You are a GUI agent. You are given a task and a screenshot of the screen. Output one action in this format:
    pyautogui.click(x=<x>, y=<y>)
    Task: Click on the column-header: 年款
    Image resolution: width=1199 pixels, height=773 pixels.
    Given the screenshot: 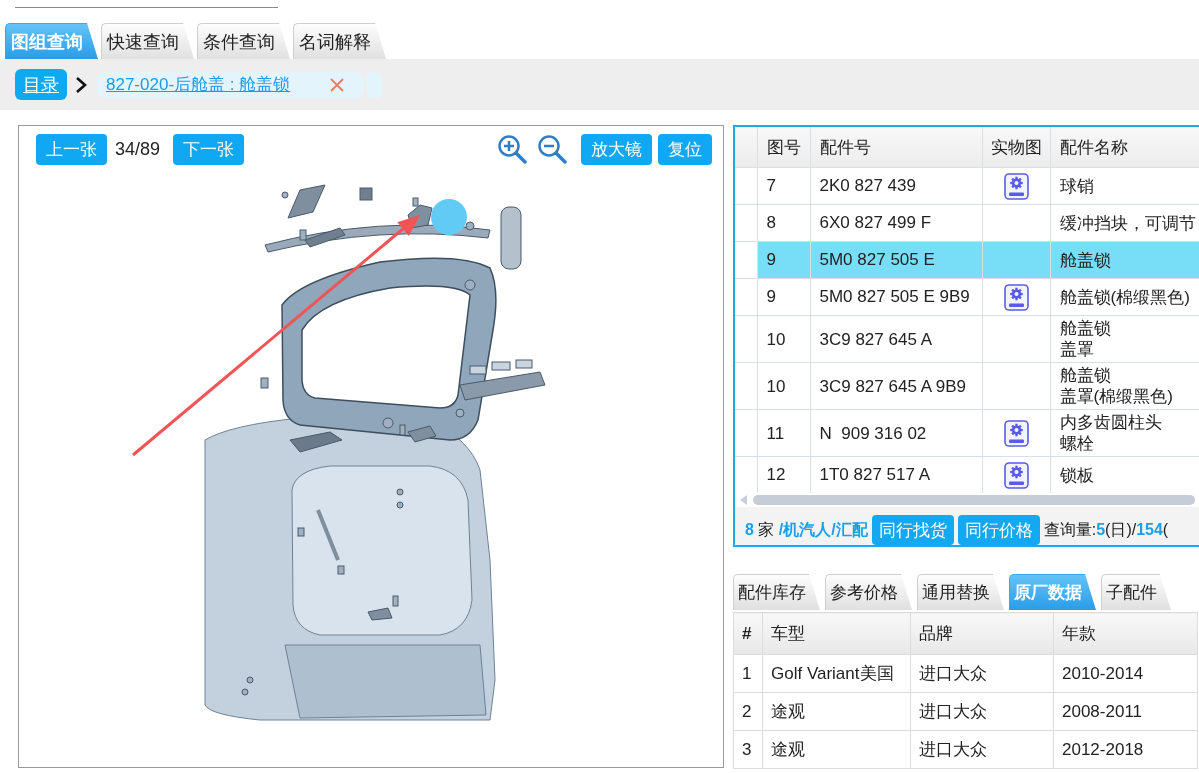 What is the action you would take?
    pyautogui.click(x=1125, y=633)
    